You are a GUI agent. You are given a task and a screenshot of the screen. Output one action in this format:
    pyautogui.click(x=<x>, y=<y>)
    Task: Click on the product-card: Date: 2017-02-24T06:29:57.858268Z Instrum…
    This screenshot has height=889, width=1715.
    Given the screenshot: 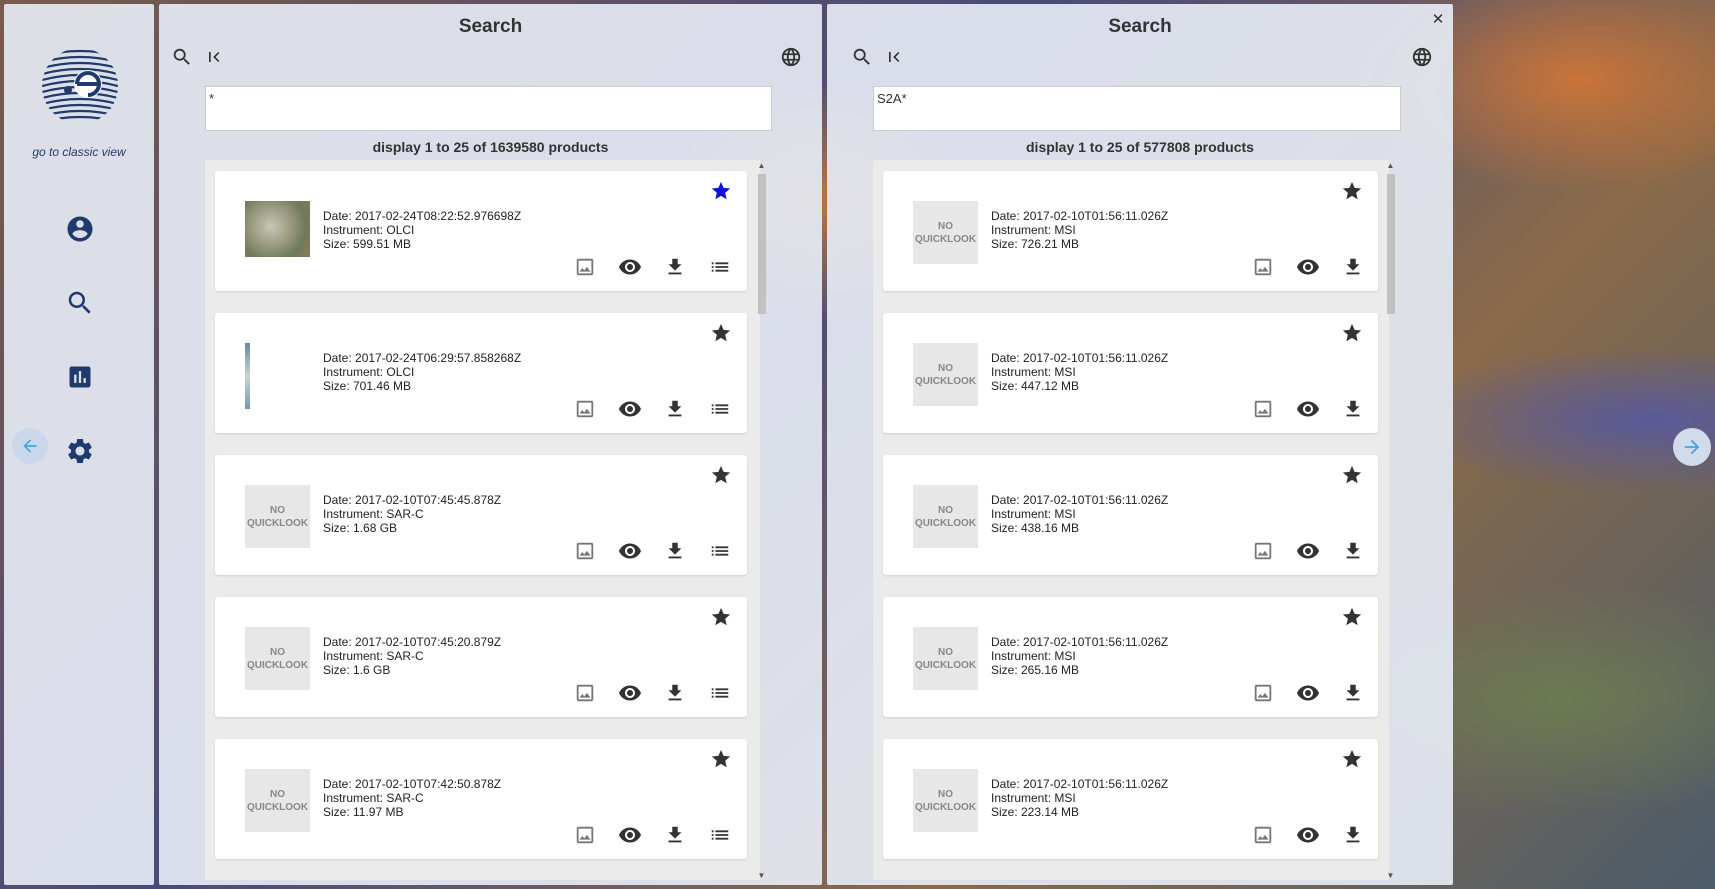 What is the action you would take?
    pyautogui.click(x=481, y=373)
    